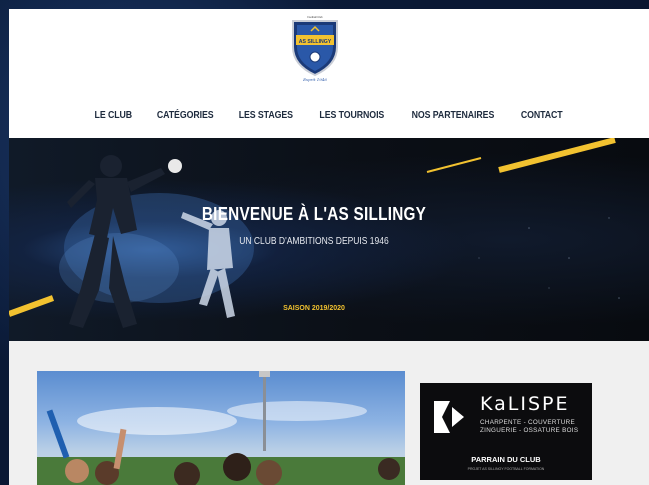 The width and height of the screenshot is (649, 485). What do you see at coordinates (351, 115) in the screenshot?
I see `nav-les-tournois: LES TOURNOIS` at bounding box center [351, 115].